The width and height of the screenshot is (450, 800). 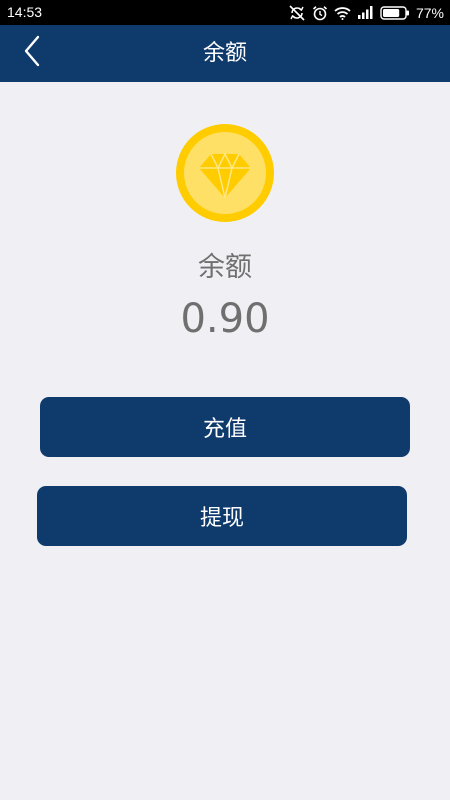 I want to click on status-time: 14:53, so click(x=25, y=12).